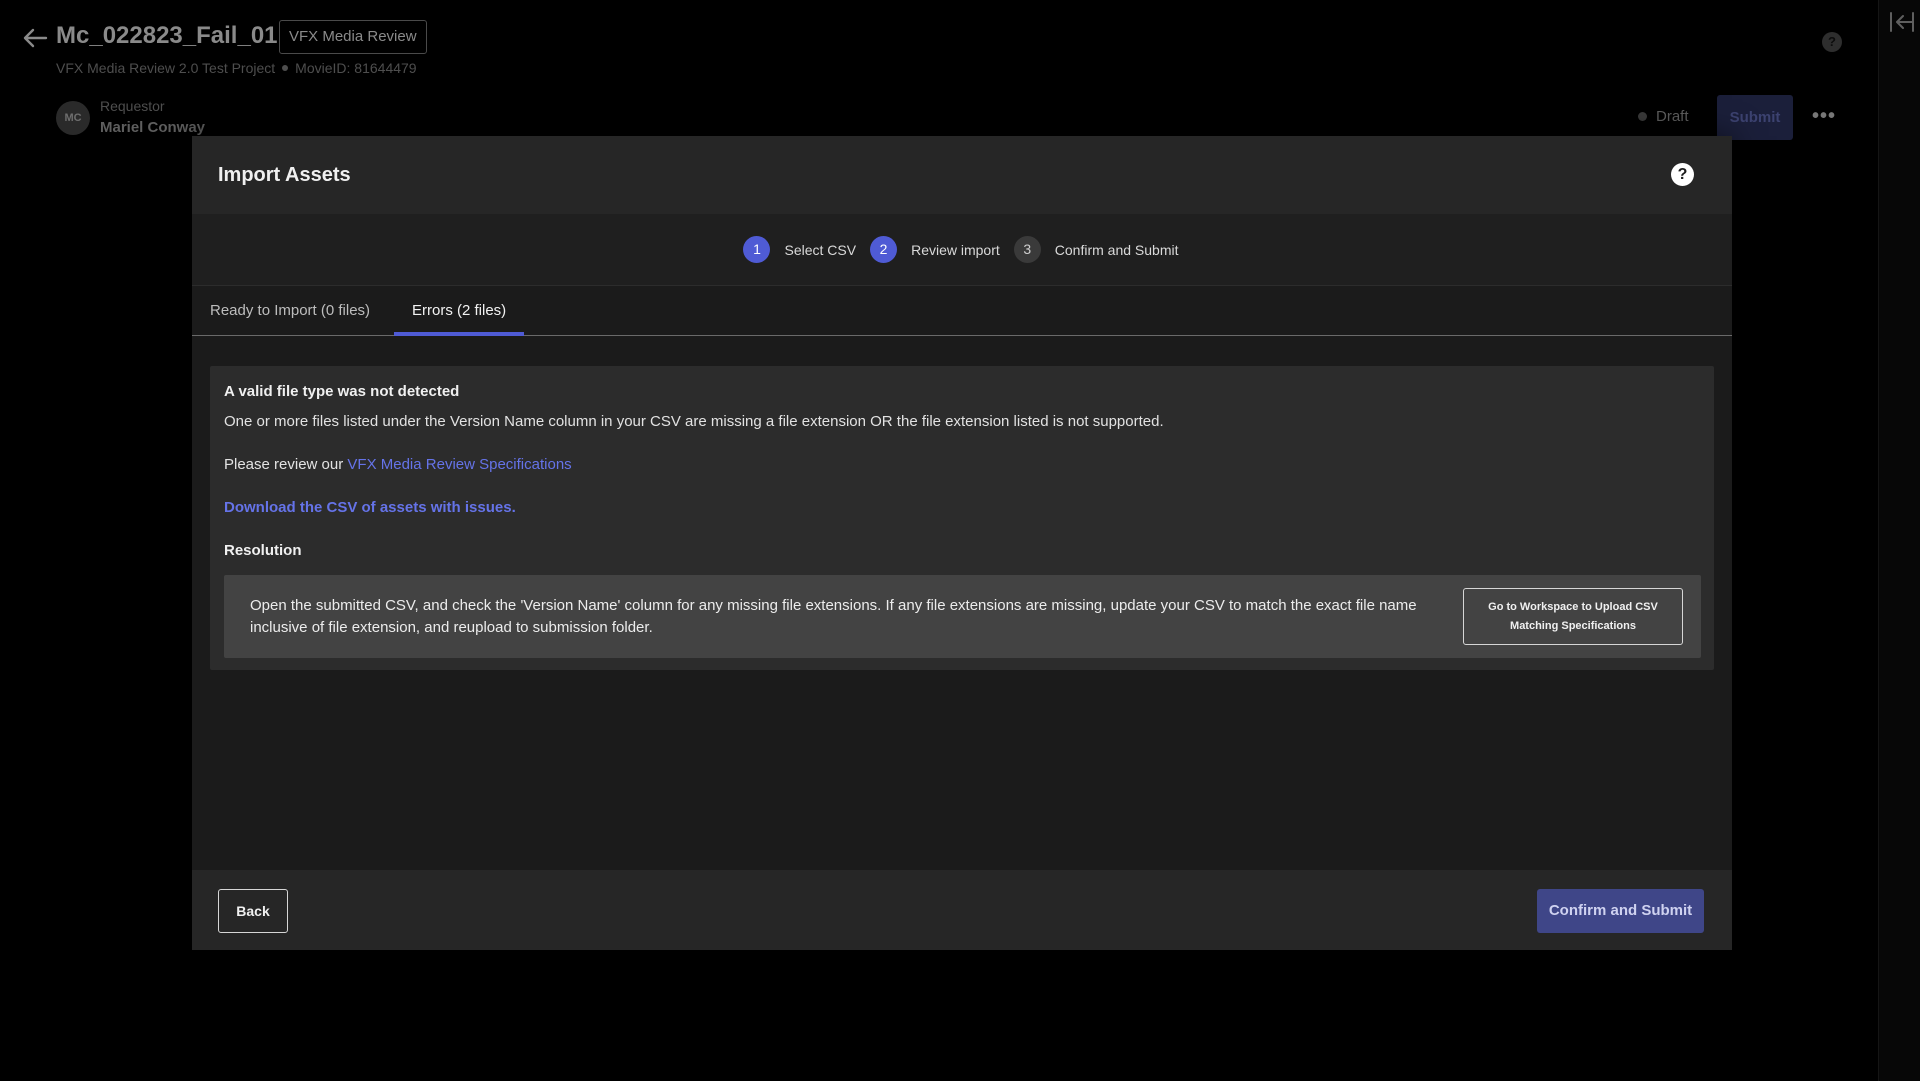 This screenshot has height=1081, width=1920. I want to click on step-number: 3, so click(1027, 249).